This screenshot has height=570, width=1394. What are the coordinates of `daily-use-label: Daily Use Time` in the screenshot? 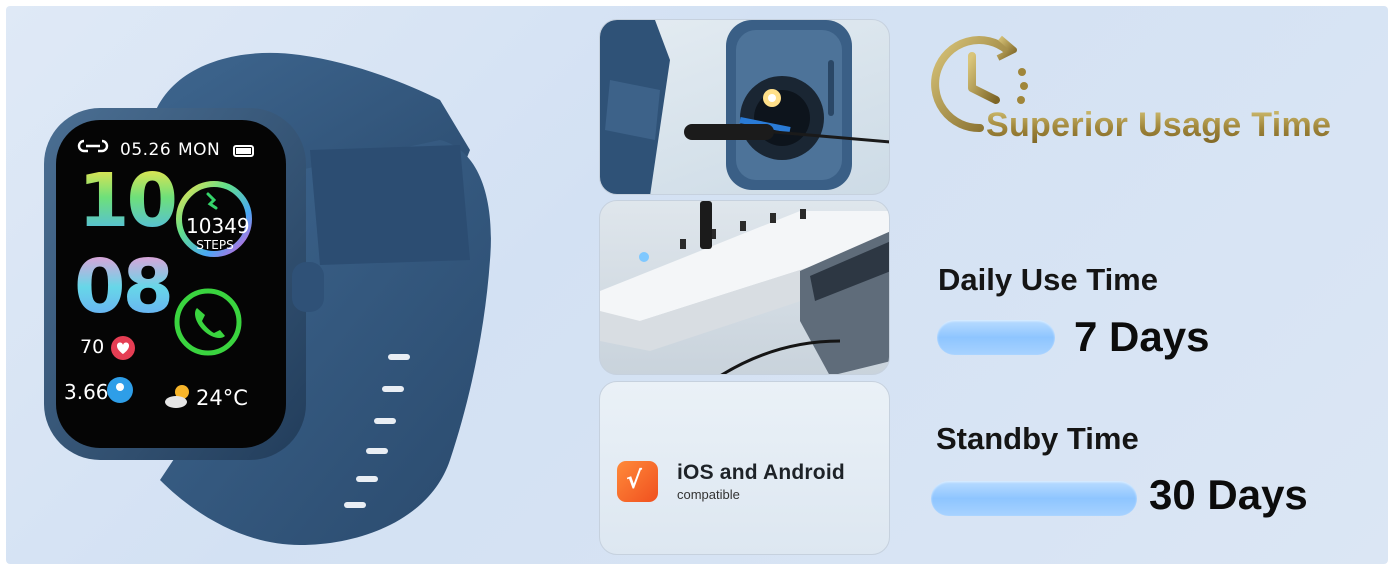 It's located at (1048, 279).